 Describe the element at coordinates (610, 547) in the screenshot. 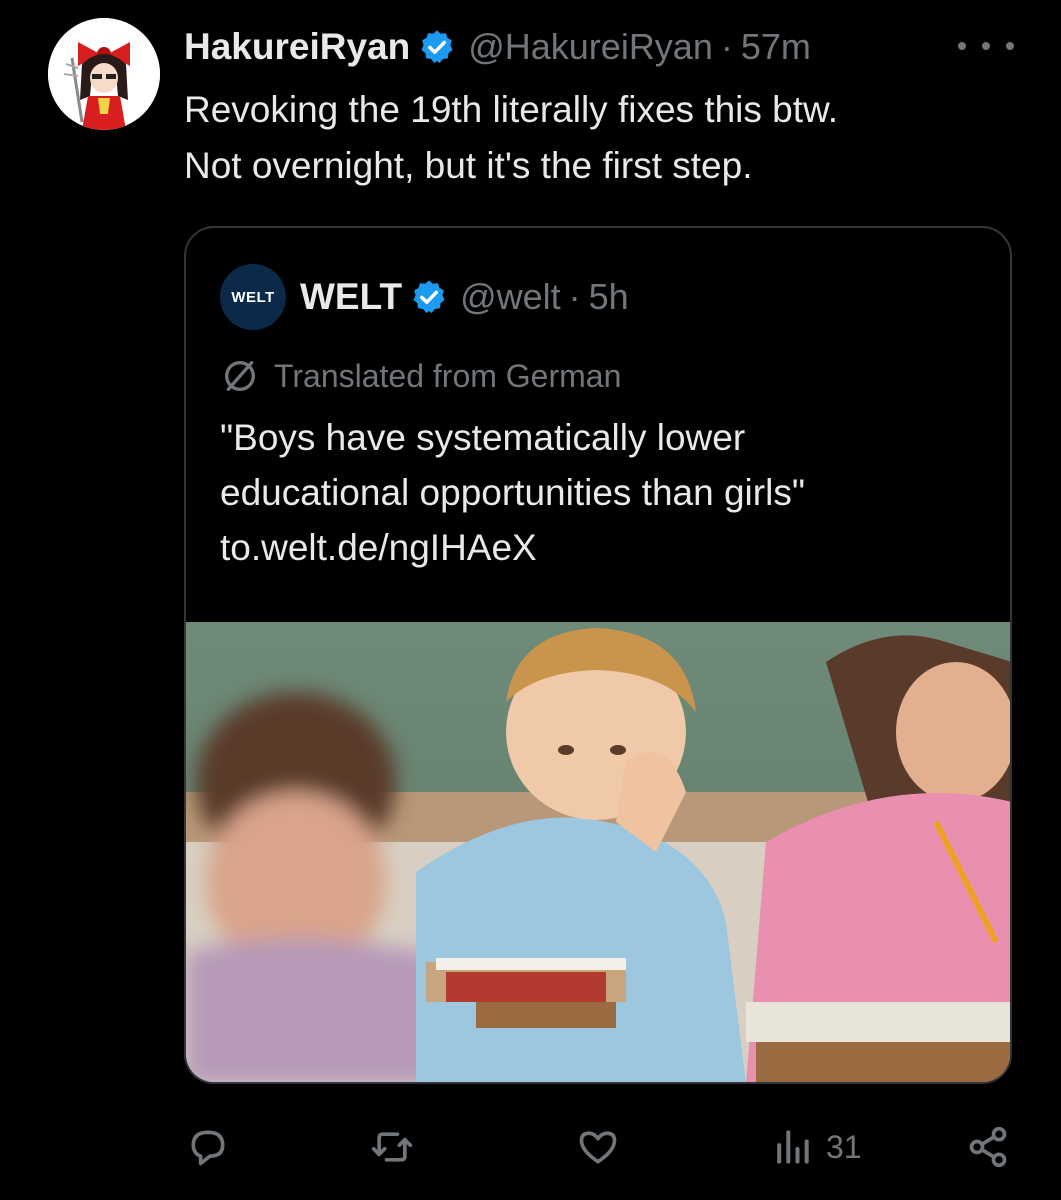

I see `quoted-link: to.welt.de/ngIHAeX` at that location.